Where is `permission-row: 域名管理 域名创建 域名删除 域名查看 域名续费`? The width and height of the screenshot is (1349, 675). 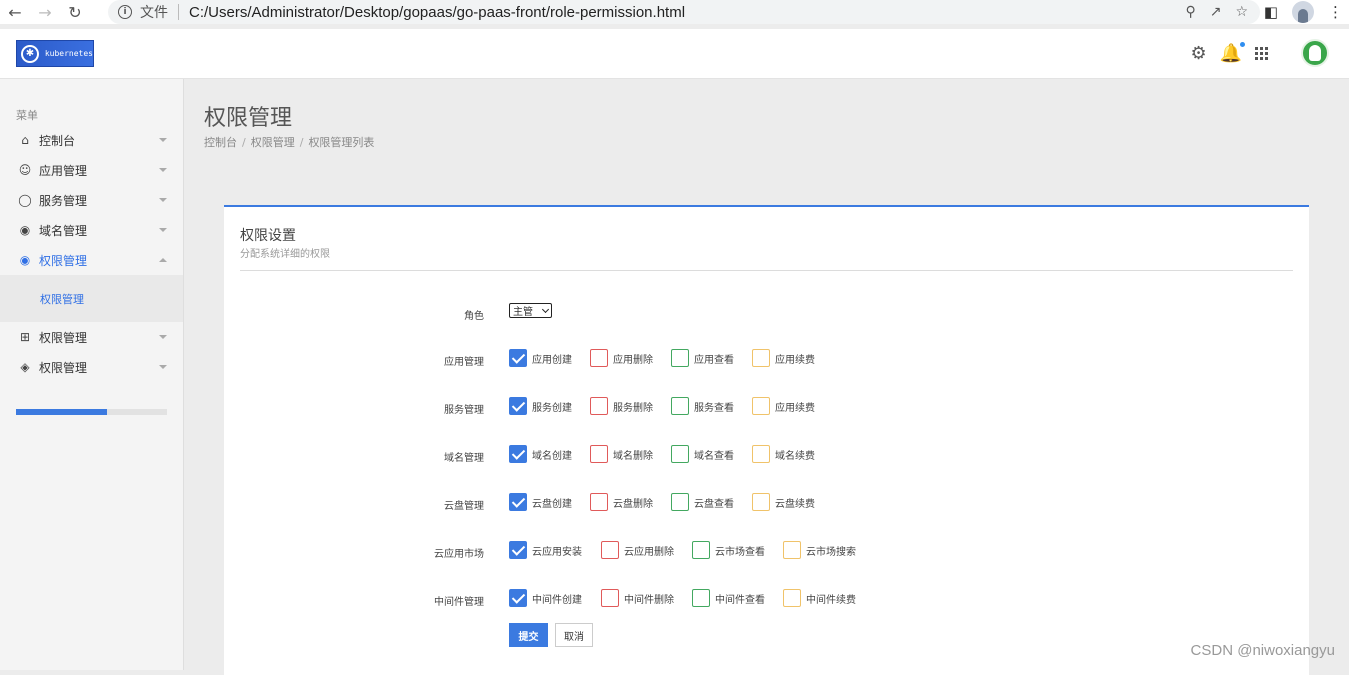
permission-row: 域名管理 域名创建 域名删除 域名查看 域名续费 is located at coordinates (766, 456).